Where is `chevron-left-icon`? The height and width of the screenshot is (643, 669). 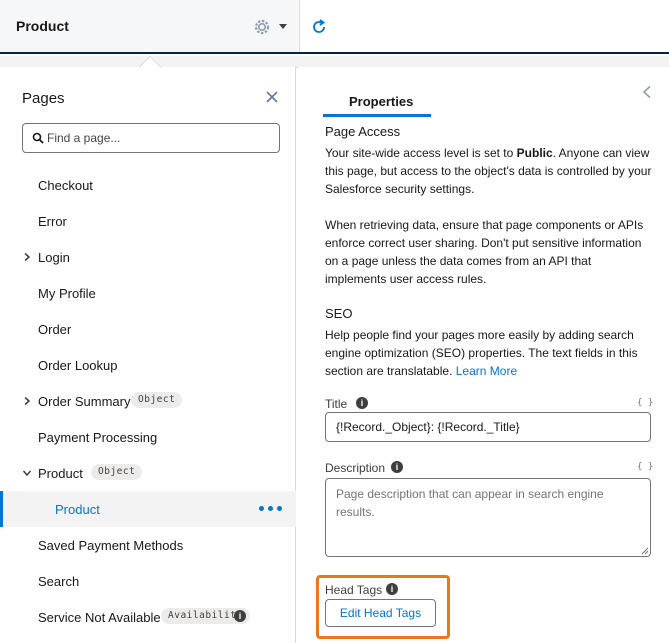 chevron-left-icon is located at coordinates (647, 92).